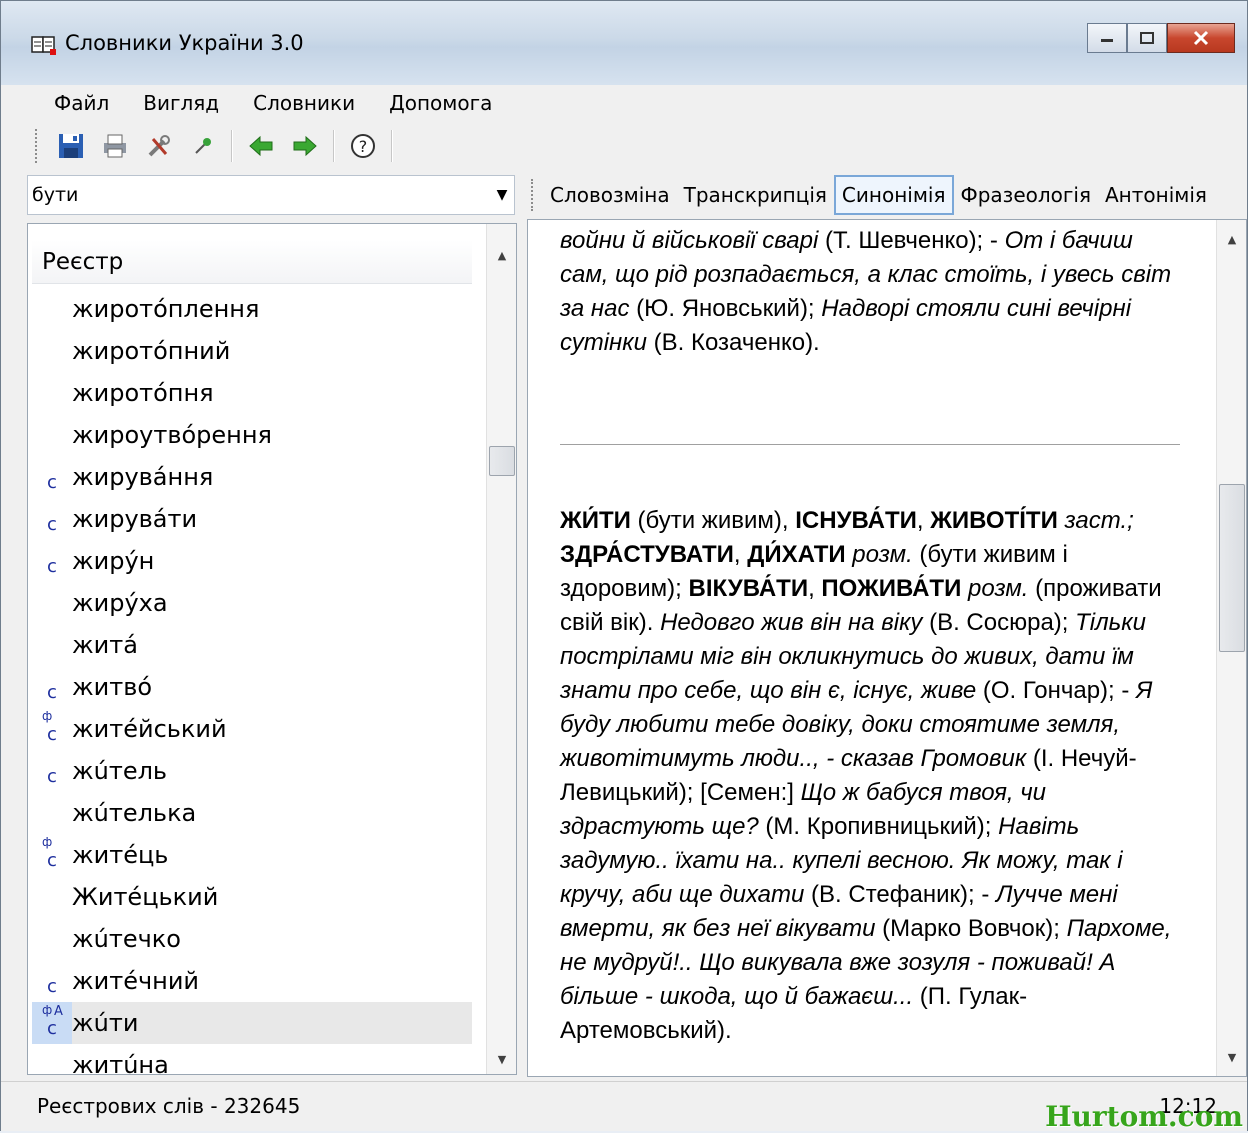 The height and width of the screenshot is (1133, 1248). What do you see at coordinates (893, 195) in the screenshot?
I see `tab-synonyms: Синонімія` at bounding box center [893, 195].